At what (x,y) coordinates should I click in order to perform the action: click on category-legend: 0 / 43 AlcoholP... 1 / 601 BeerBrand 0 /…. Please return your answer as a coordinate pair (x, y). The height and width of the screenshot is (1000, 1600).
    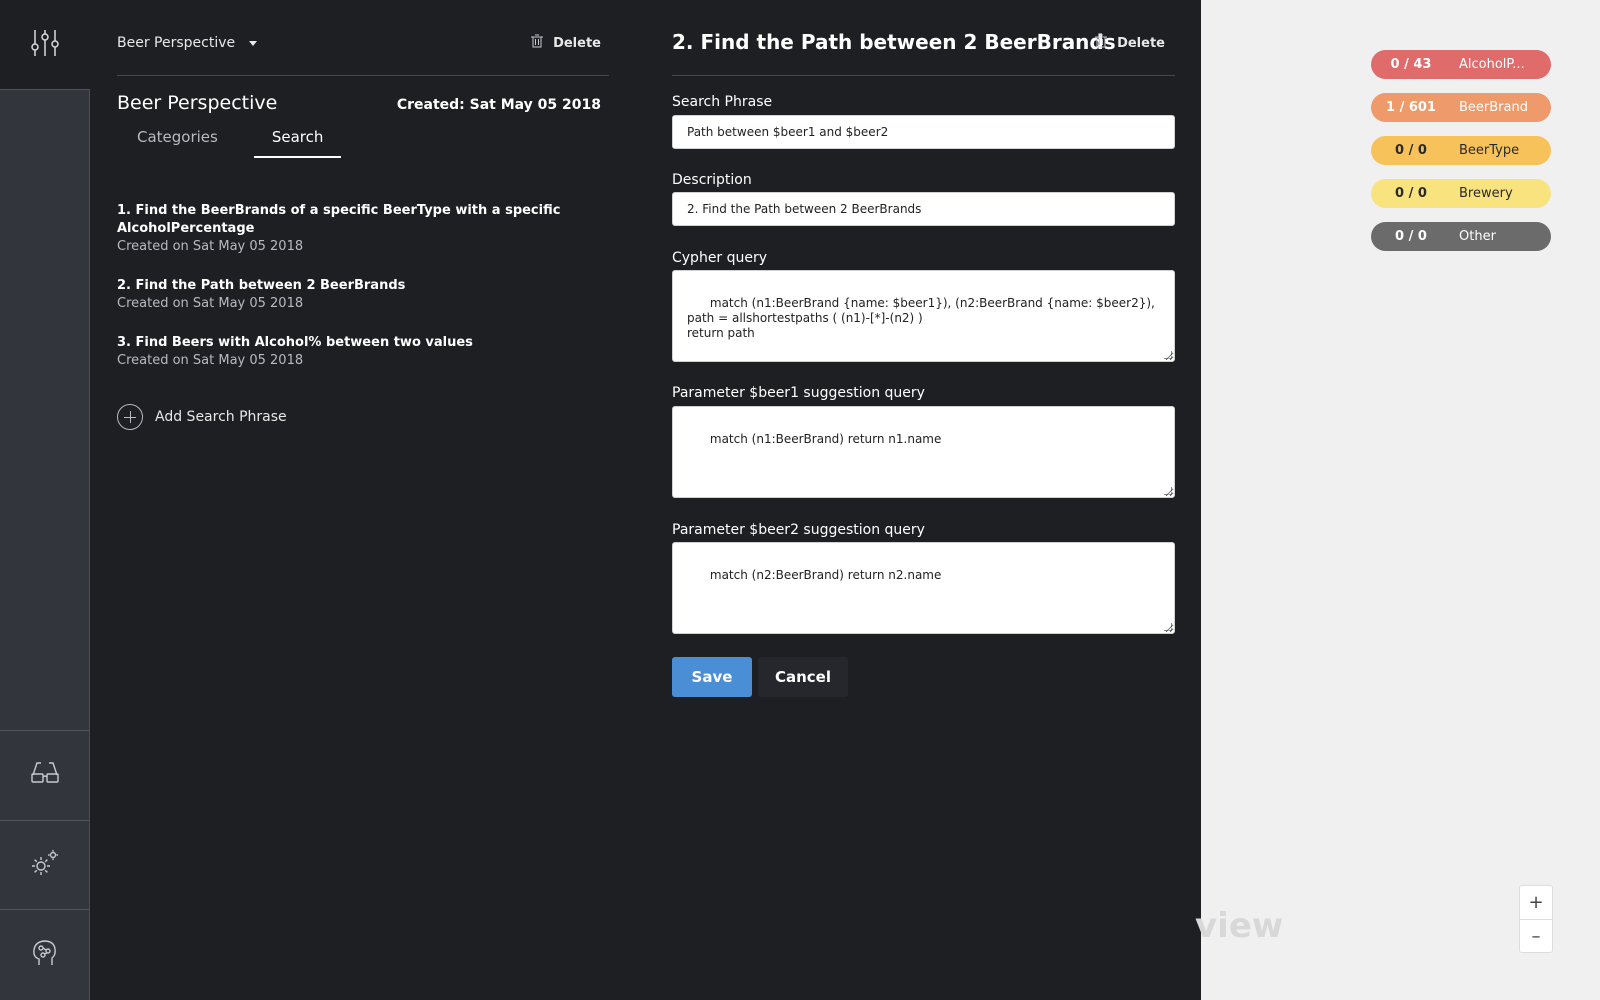
    Looking at the image, I should click on (1461, 157).